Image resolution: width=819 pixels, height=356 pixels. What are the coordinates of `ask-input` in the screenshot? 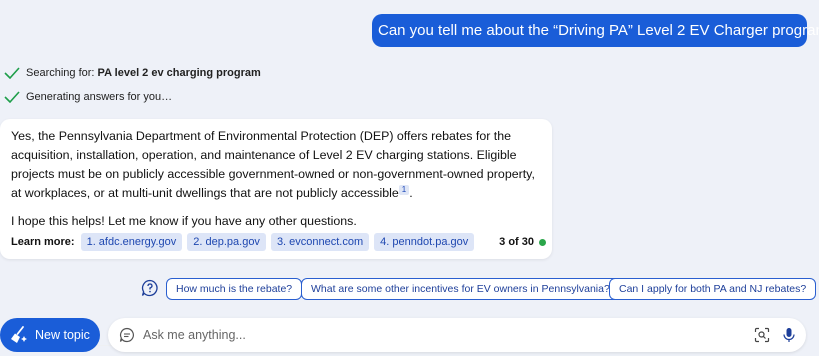 It's located at (433, 335).